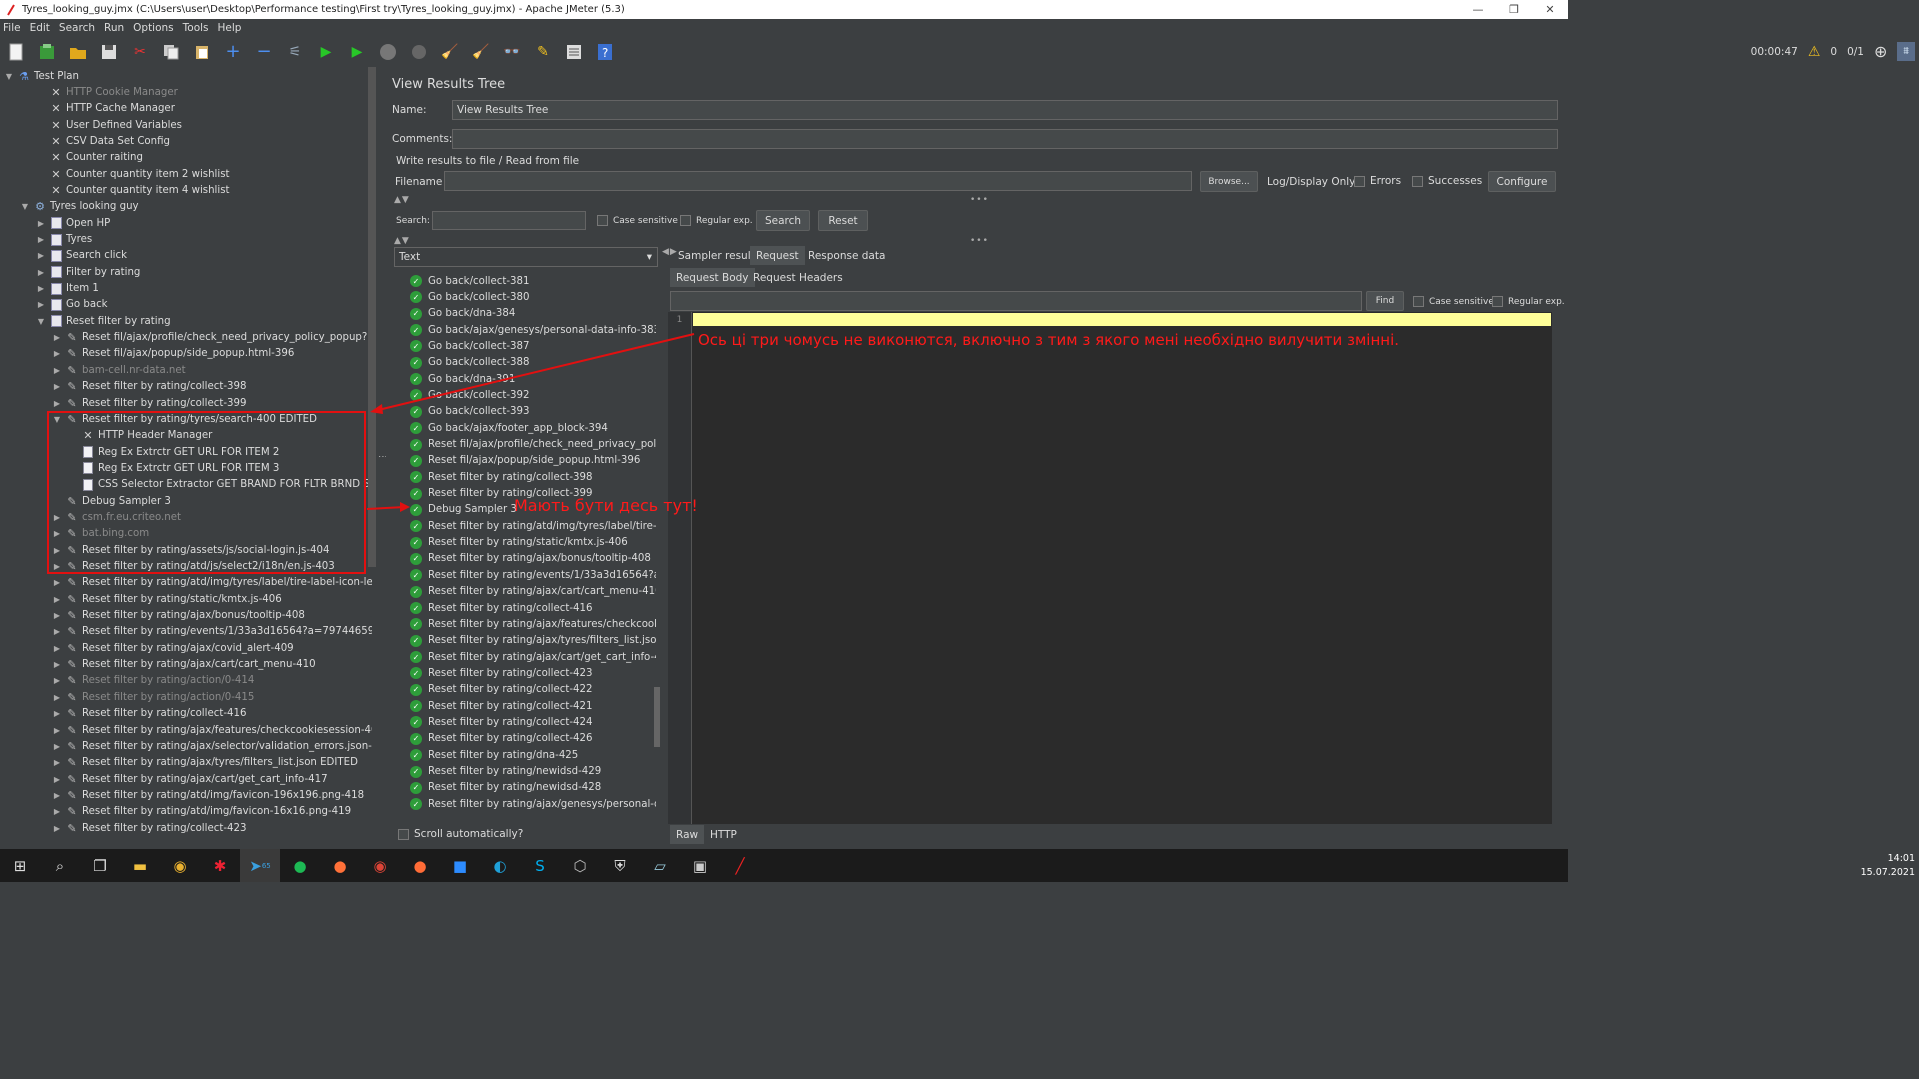 This screenshot has height=1079, width=1919. I want to click on chrome-icon: ◉, so click(180, 865).